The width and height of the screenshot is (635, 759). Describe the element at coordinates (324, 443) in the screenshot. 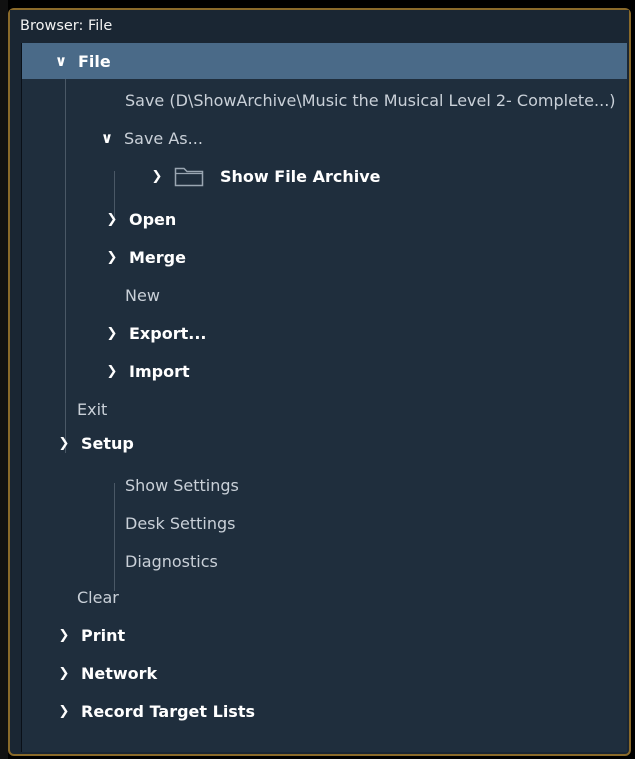

I see `tree-item-setup: ❯ Setup` at that location.